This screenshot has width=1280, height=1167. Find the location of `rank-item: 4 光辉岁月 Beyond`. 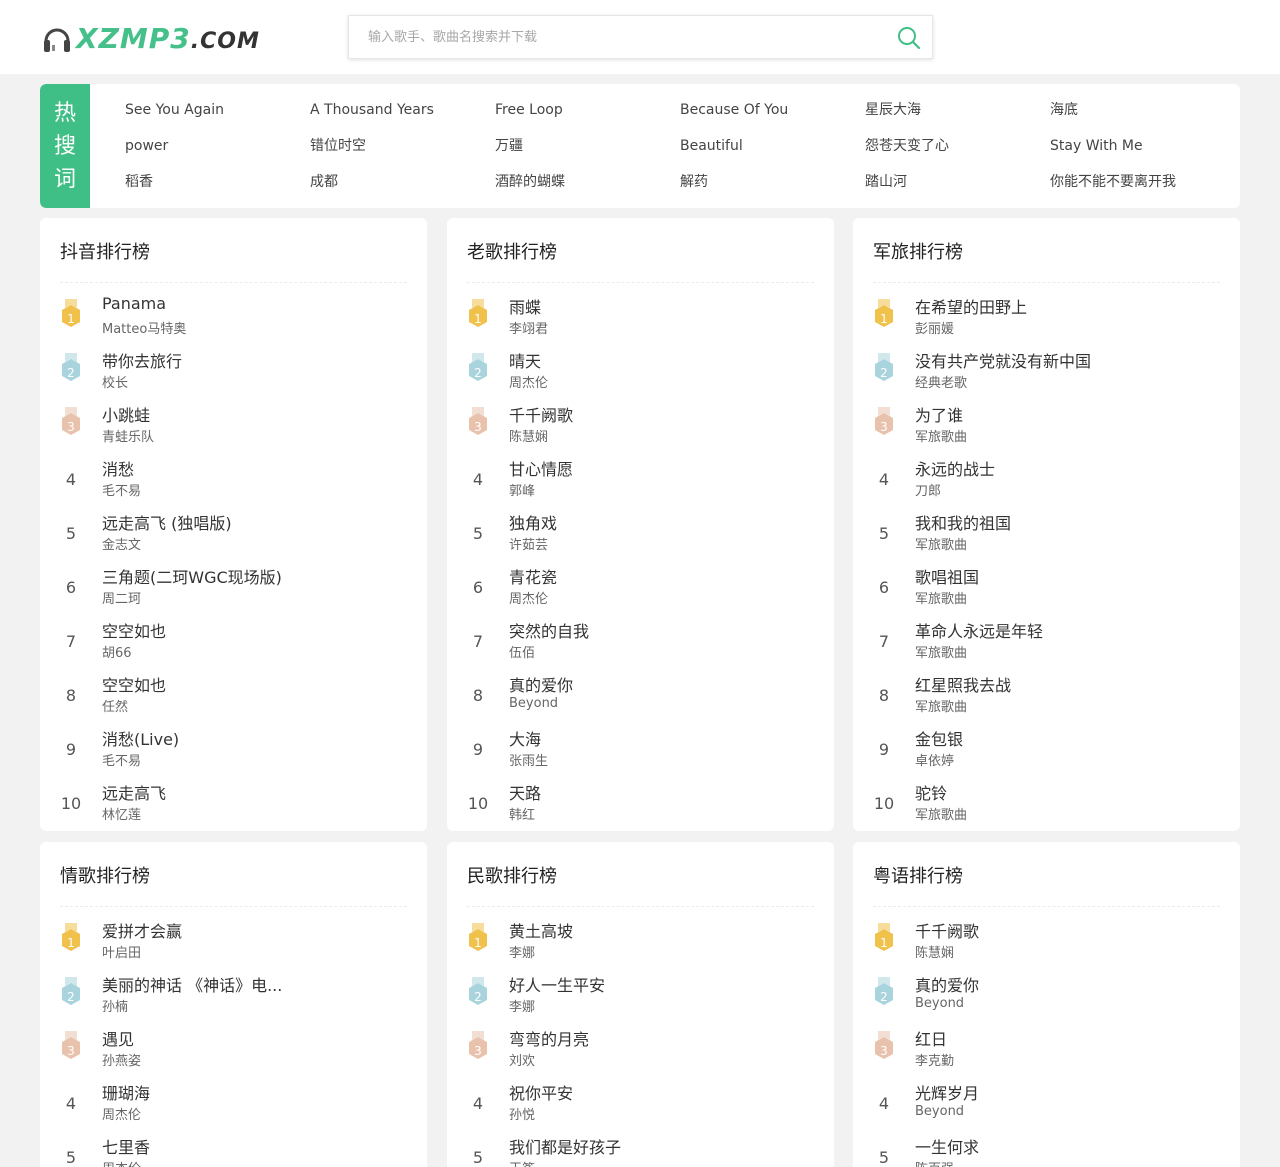

rank-item: 4 光辉岁月 Beyond is located at coordinates (1046, 1103).